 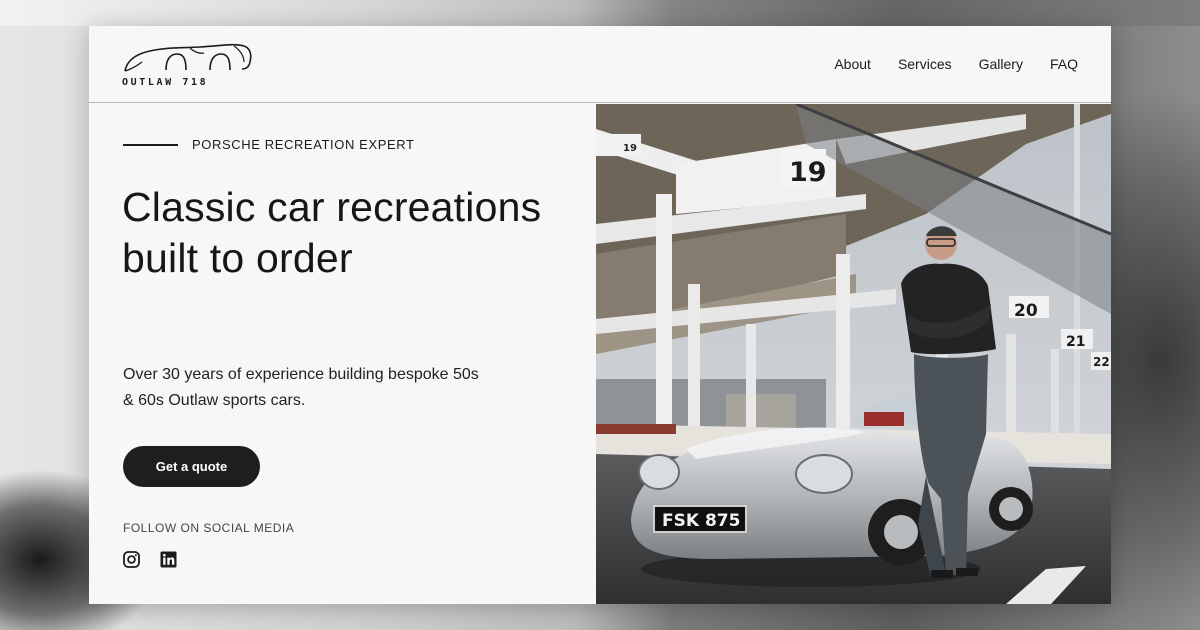 I want to click on brand-logo: OUTLAW 718, so click(x=189, y=65).